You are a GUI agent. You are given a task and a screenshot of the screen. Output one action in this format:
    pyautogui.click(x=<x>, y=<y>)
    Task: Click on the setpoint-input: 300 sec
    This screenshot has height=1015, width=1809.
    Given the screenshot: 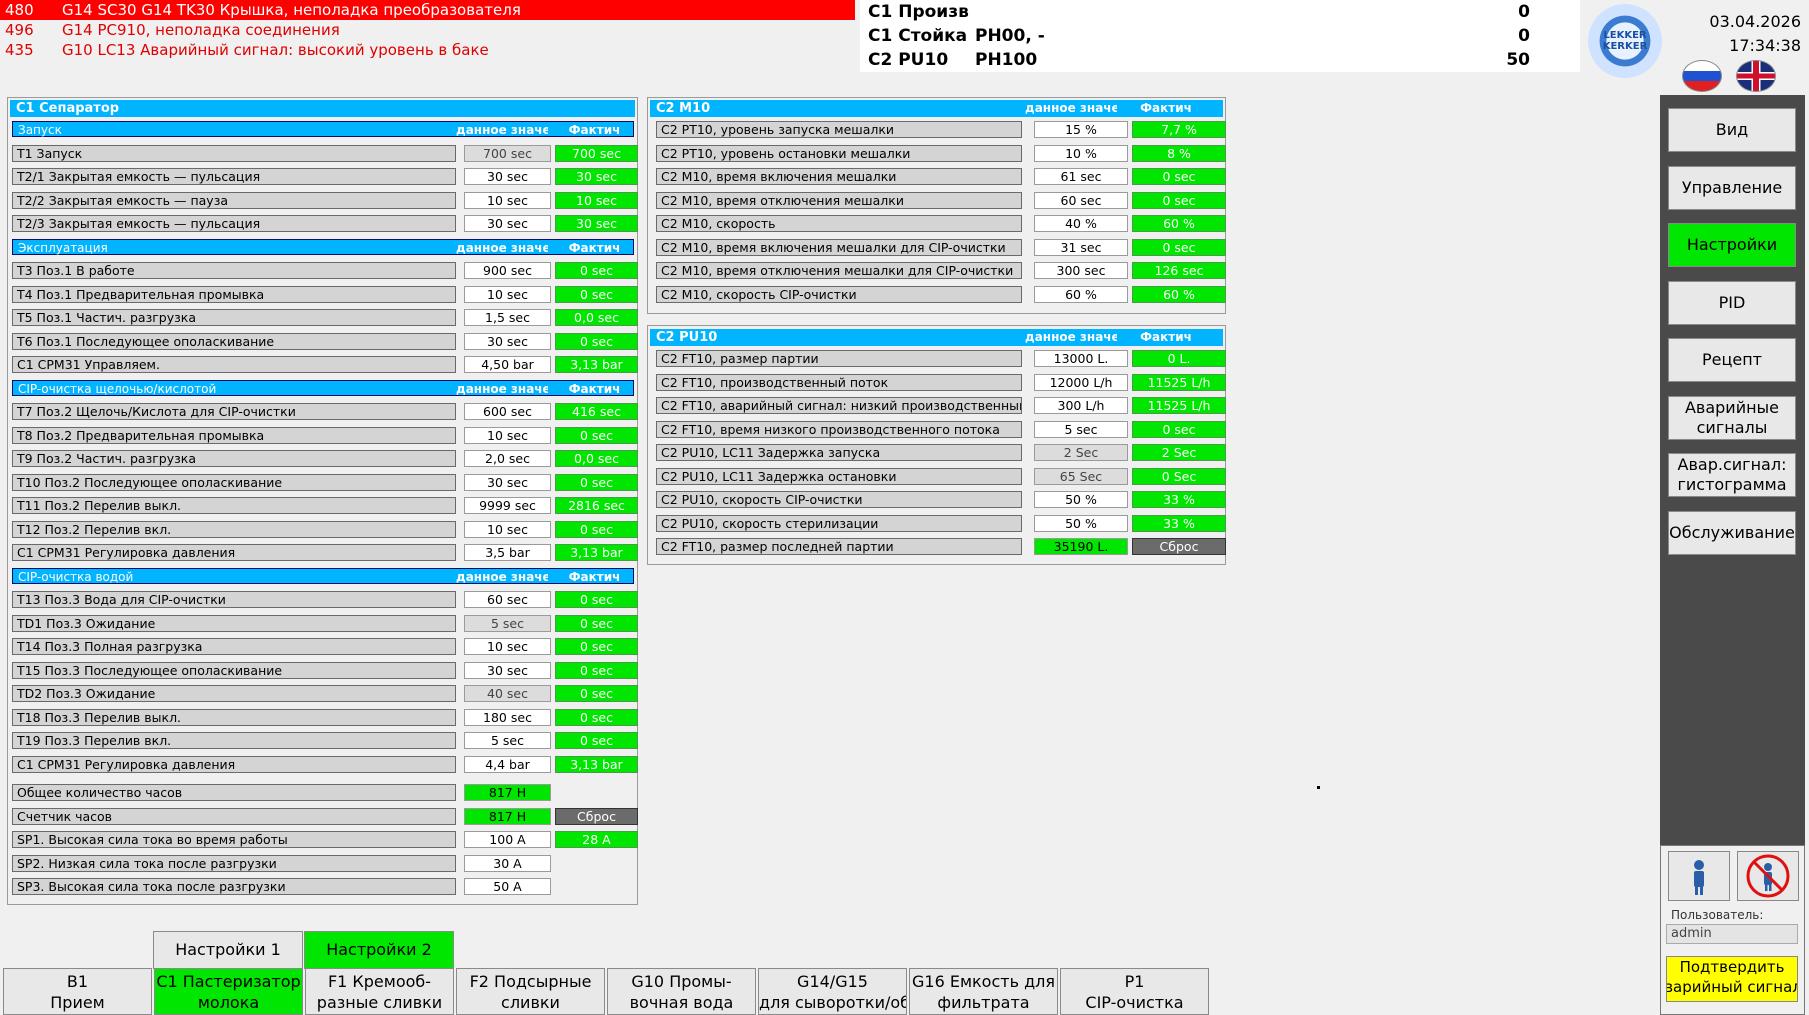 What is the action you would take?
    pyautogui.click(x=1081, y=270)
    